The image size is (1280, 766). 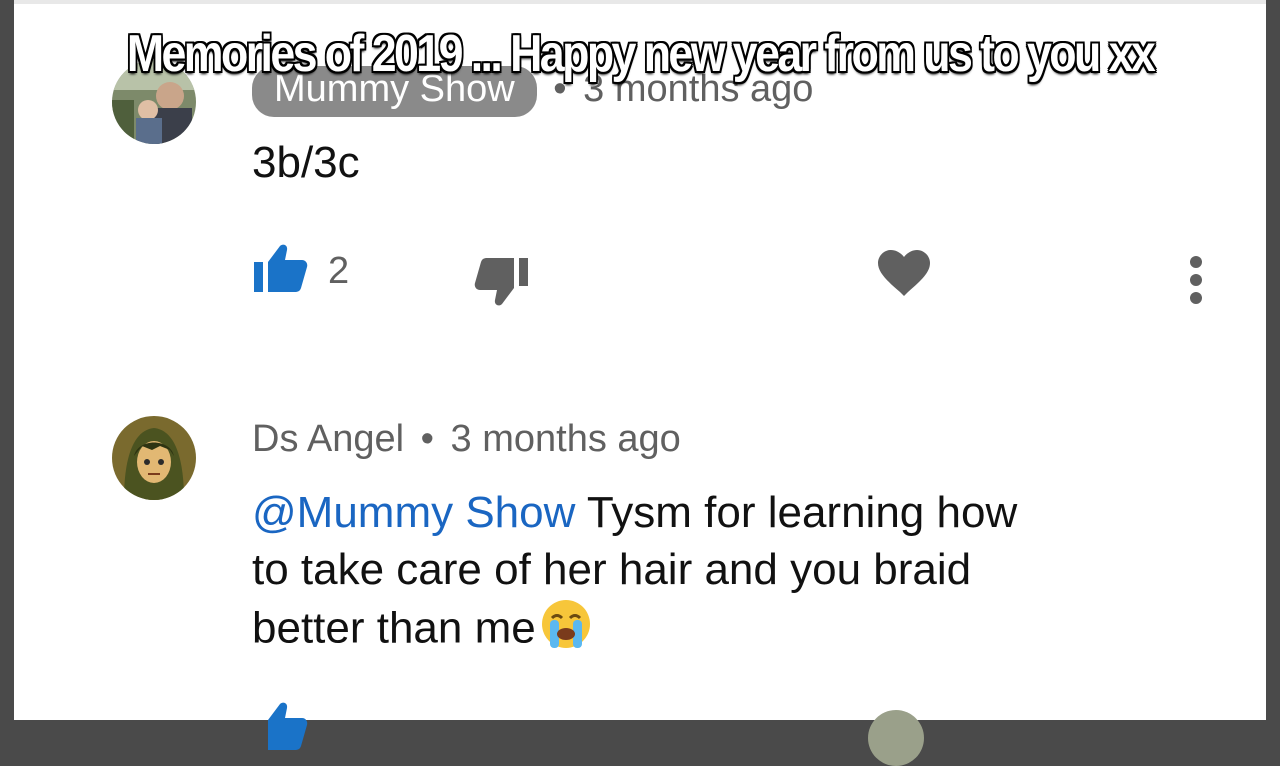 I want to click on comment-line-2: to take care of her hair and you braid, so click(x=612, y=569).